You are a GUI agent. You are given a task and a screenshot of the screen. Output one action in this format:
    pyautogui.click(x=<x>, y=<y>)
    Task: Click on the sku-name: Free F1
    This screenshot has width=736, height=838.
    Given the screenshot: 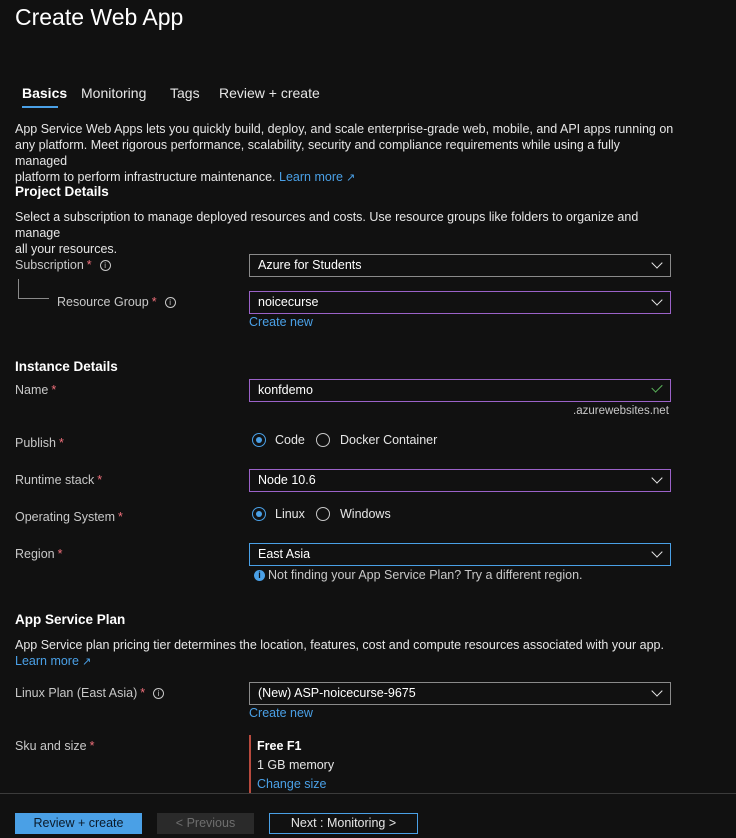 What is the action you would take?
    pyautogui.click(x=279, y=746)
    